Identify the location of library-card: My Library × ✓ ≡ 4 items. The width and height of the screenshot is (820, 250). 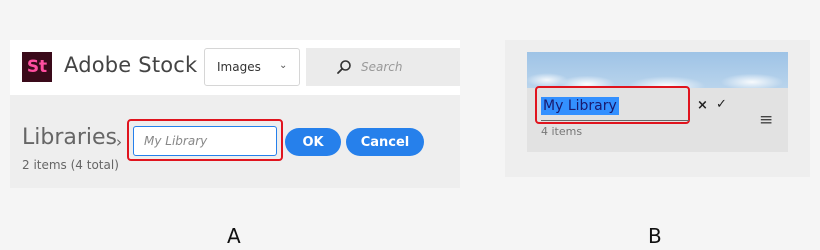
(657, 119).